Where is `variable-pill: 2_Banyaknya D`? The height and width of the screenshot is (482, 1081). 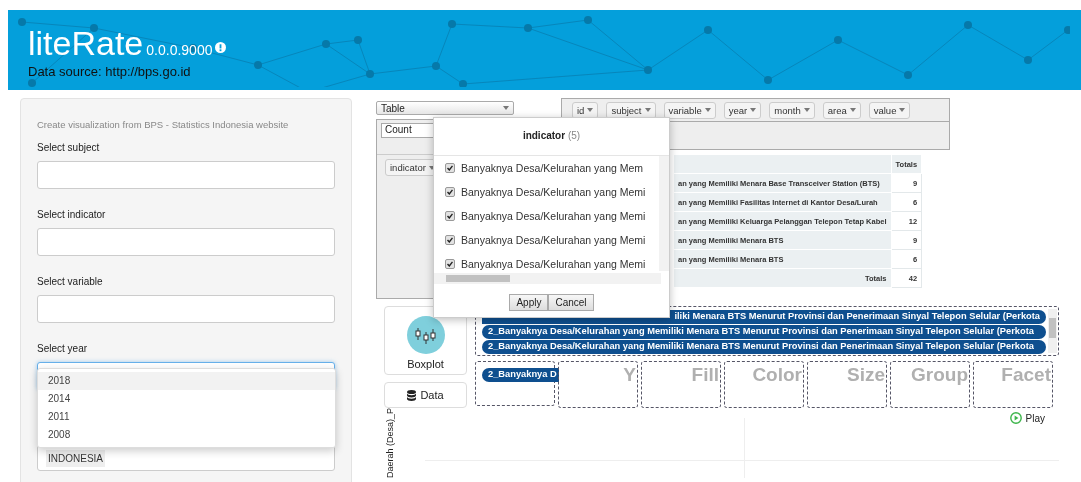
variable-pill: 2_Banyaknya D is located at coordinates (520, 375).